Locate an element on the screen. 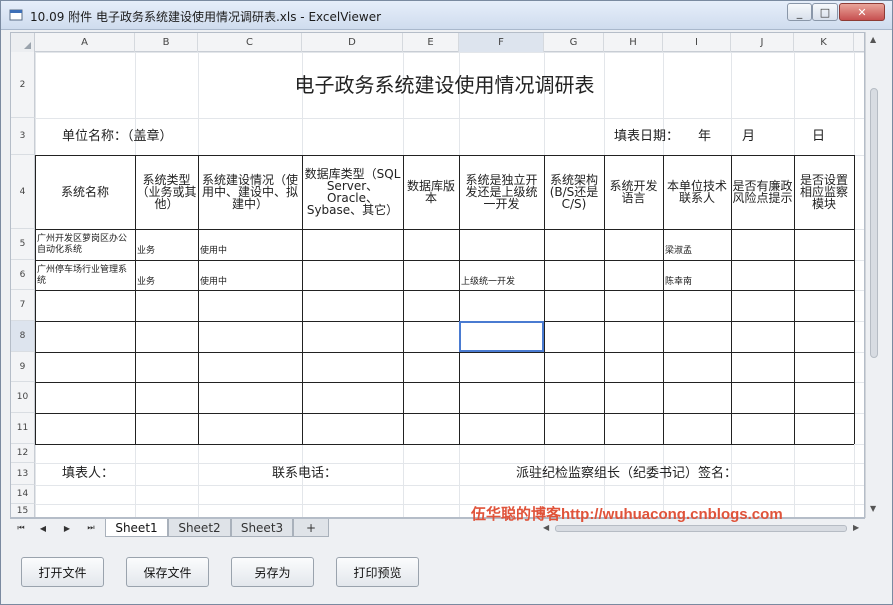  tab-sheet2: Sheet2 is located at coordinates (199, 528).